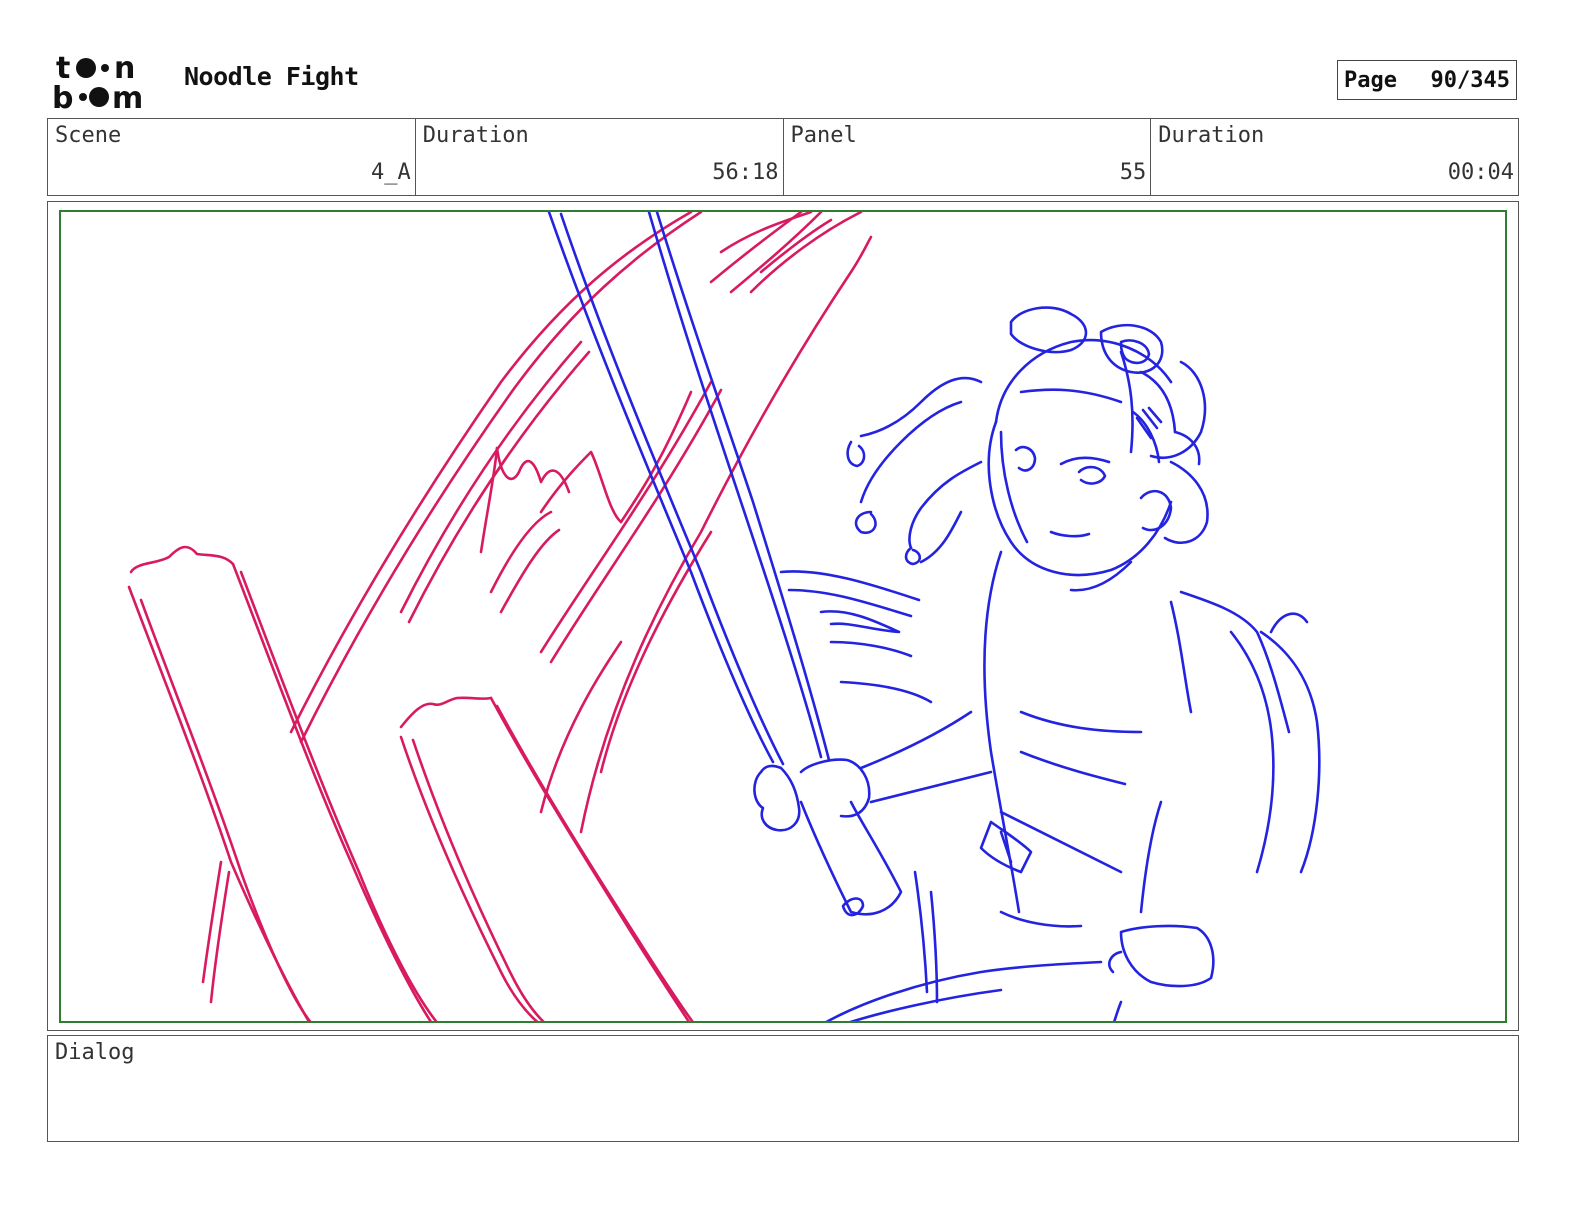 The image size is (1584, 1224). I want to click on panel-duration-cell: Duration 00:04, so click(1334, 157).